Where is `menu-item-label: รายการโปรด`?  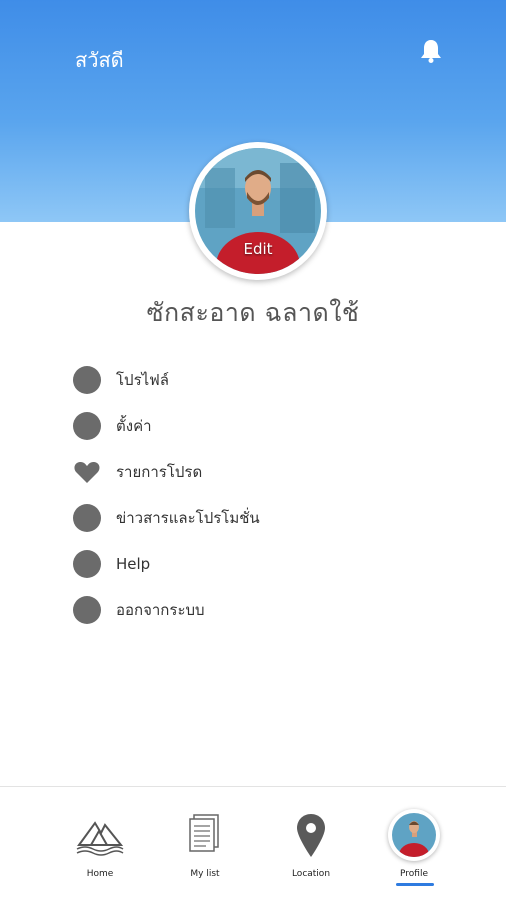 menu-item-label: รายการโปรด is located at coordinates (159, 472).